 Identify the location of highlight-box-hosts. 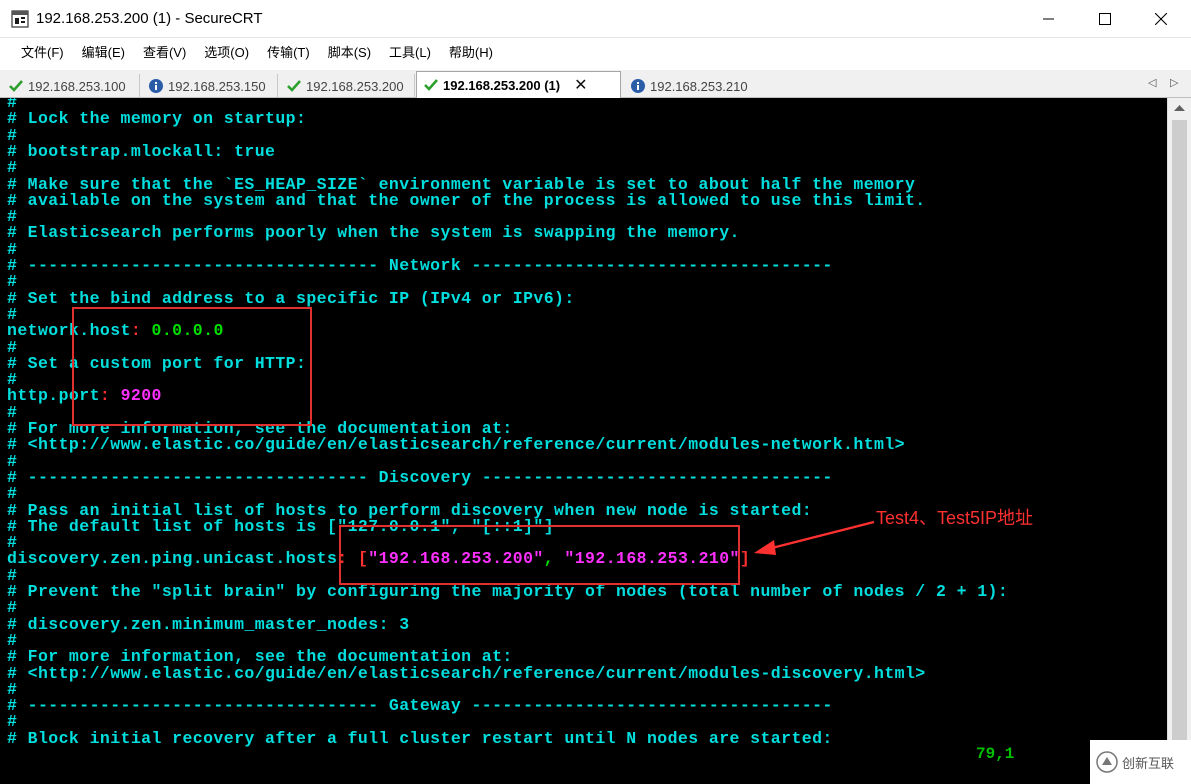
(539, 555).